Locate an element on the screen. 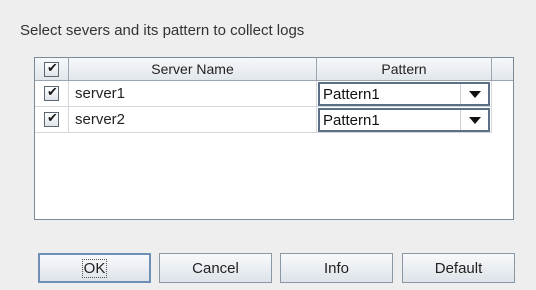 The width and height of the screenshot is (536, 290). ok-button: OK is located at coordinates (94, 268).